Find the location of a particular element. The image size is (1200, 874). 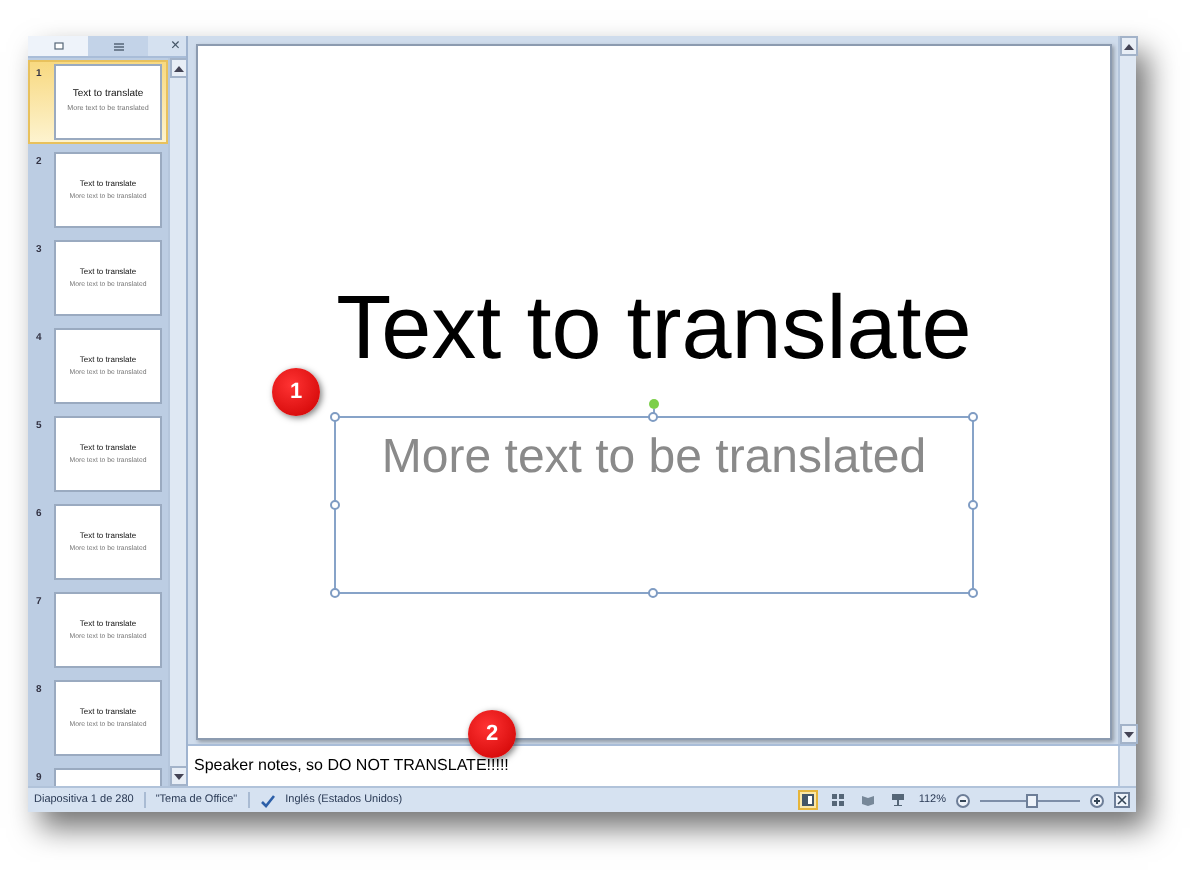

normal-view-button is located at coordinates (808, 800).